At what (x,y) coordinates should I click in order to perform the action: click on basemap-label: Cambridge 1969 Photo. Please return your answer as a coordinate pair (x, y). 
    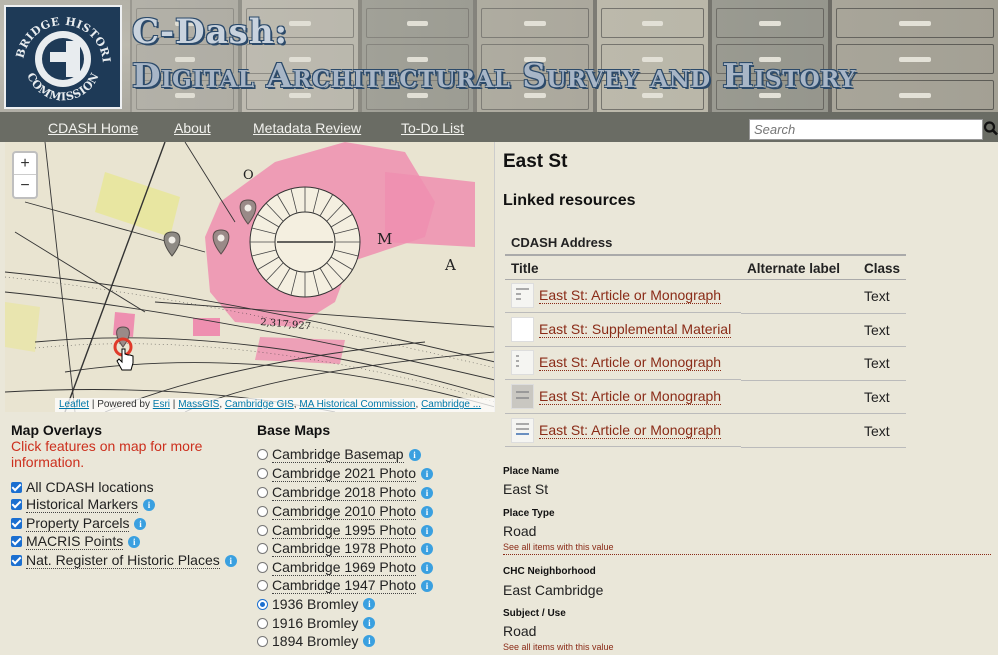
    Looking at the image, I should click on (344, 567).